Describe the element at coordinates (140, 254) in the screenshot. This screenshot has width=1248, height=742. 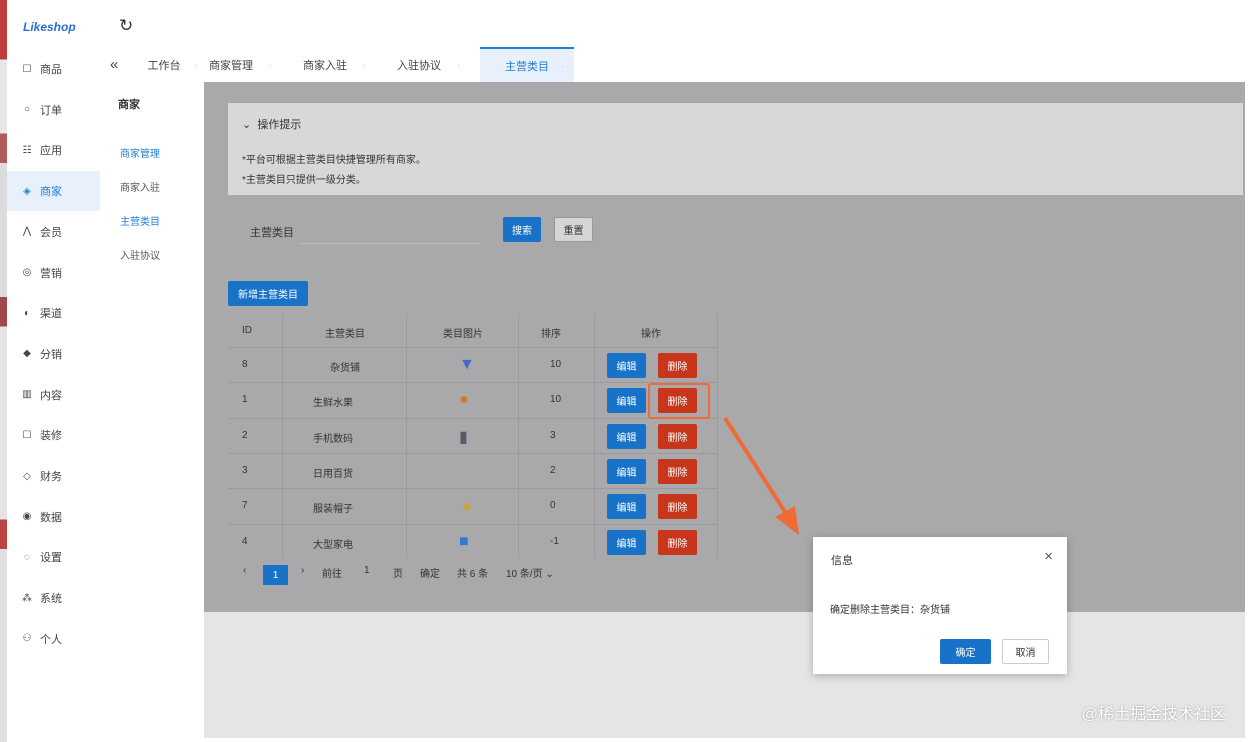
I see `subnav-item-settle-agreement: 入驻协议` at that location.